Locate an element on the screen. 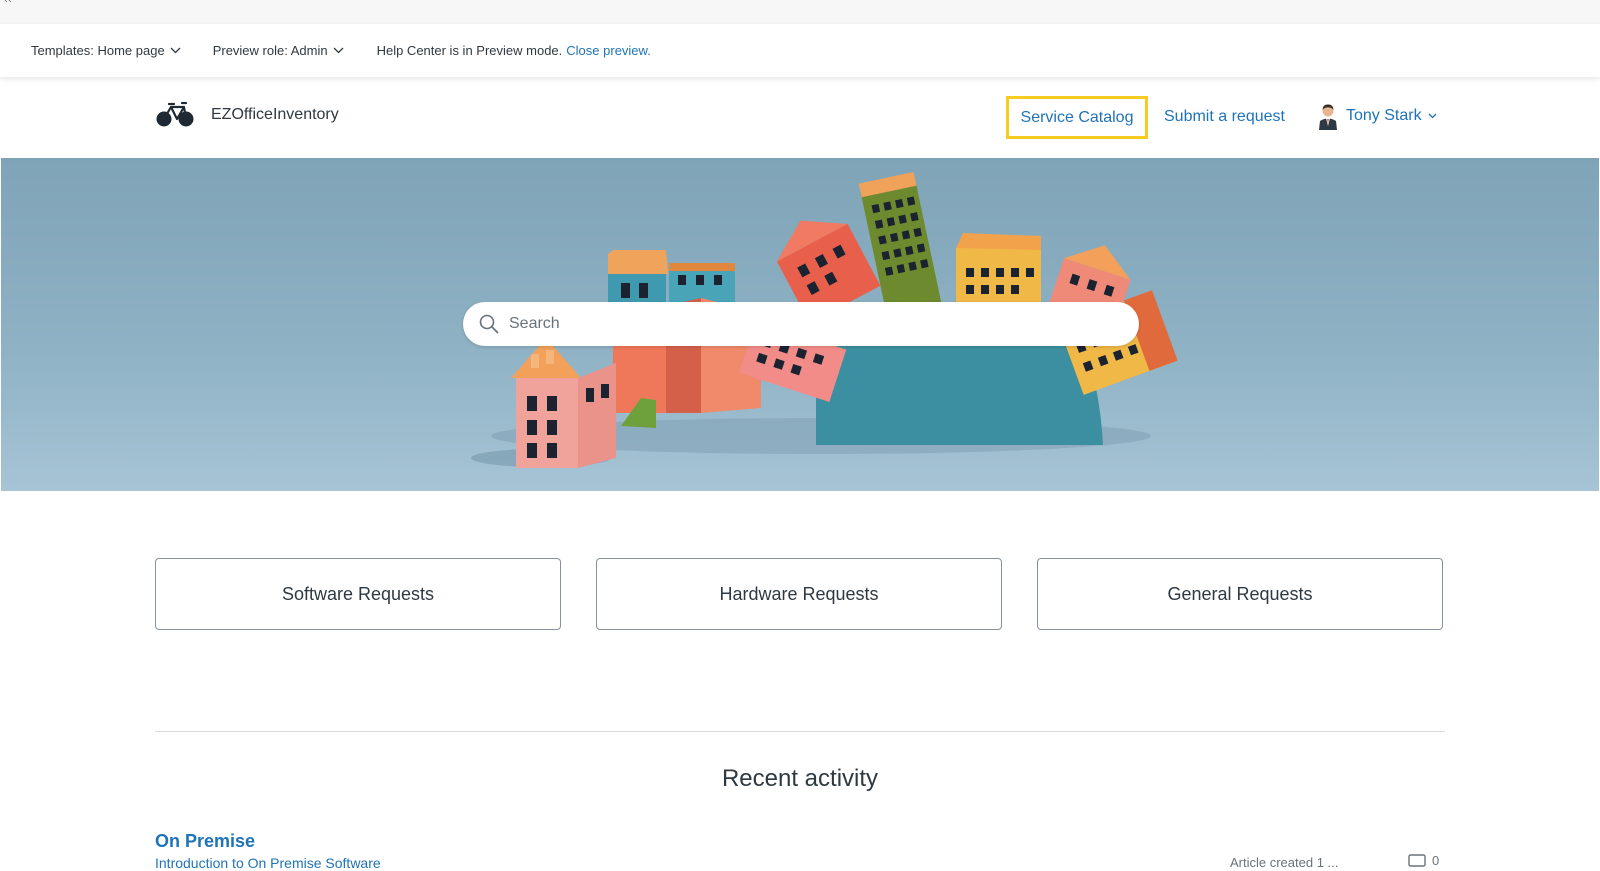 The width and height of the screenshot is (1600, 871). search-bar is located at coordinates (801, 324).